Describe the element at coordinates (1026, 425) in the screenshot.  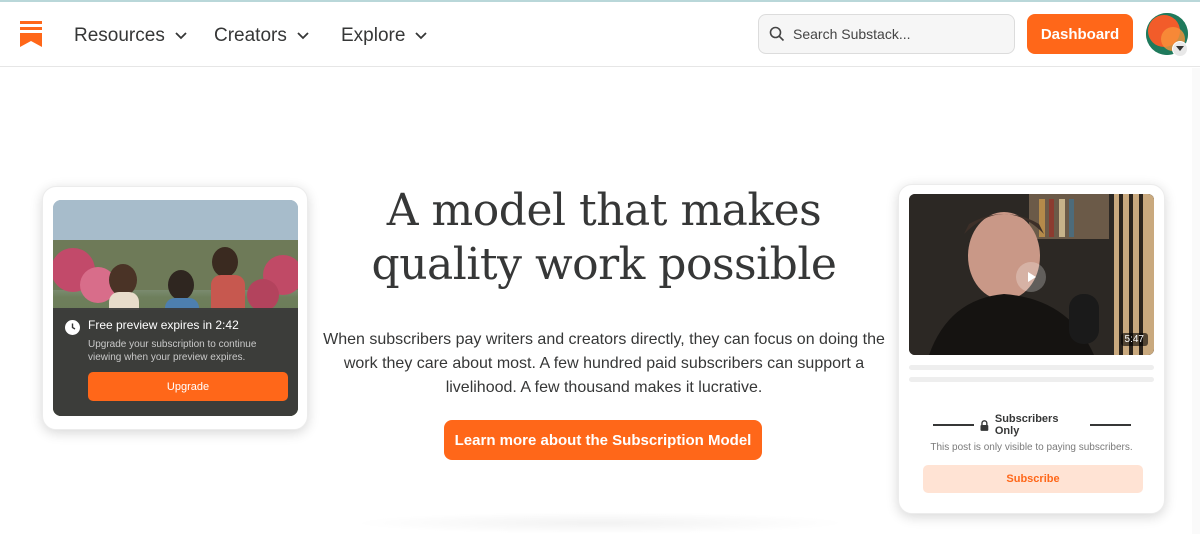
I see `subscribers-only-text: Subscribers Only` at that location.